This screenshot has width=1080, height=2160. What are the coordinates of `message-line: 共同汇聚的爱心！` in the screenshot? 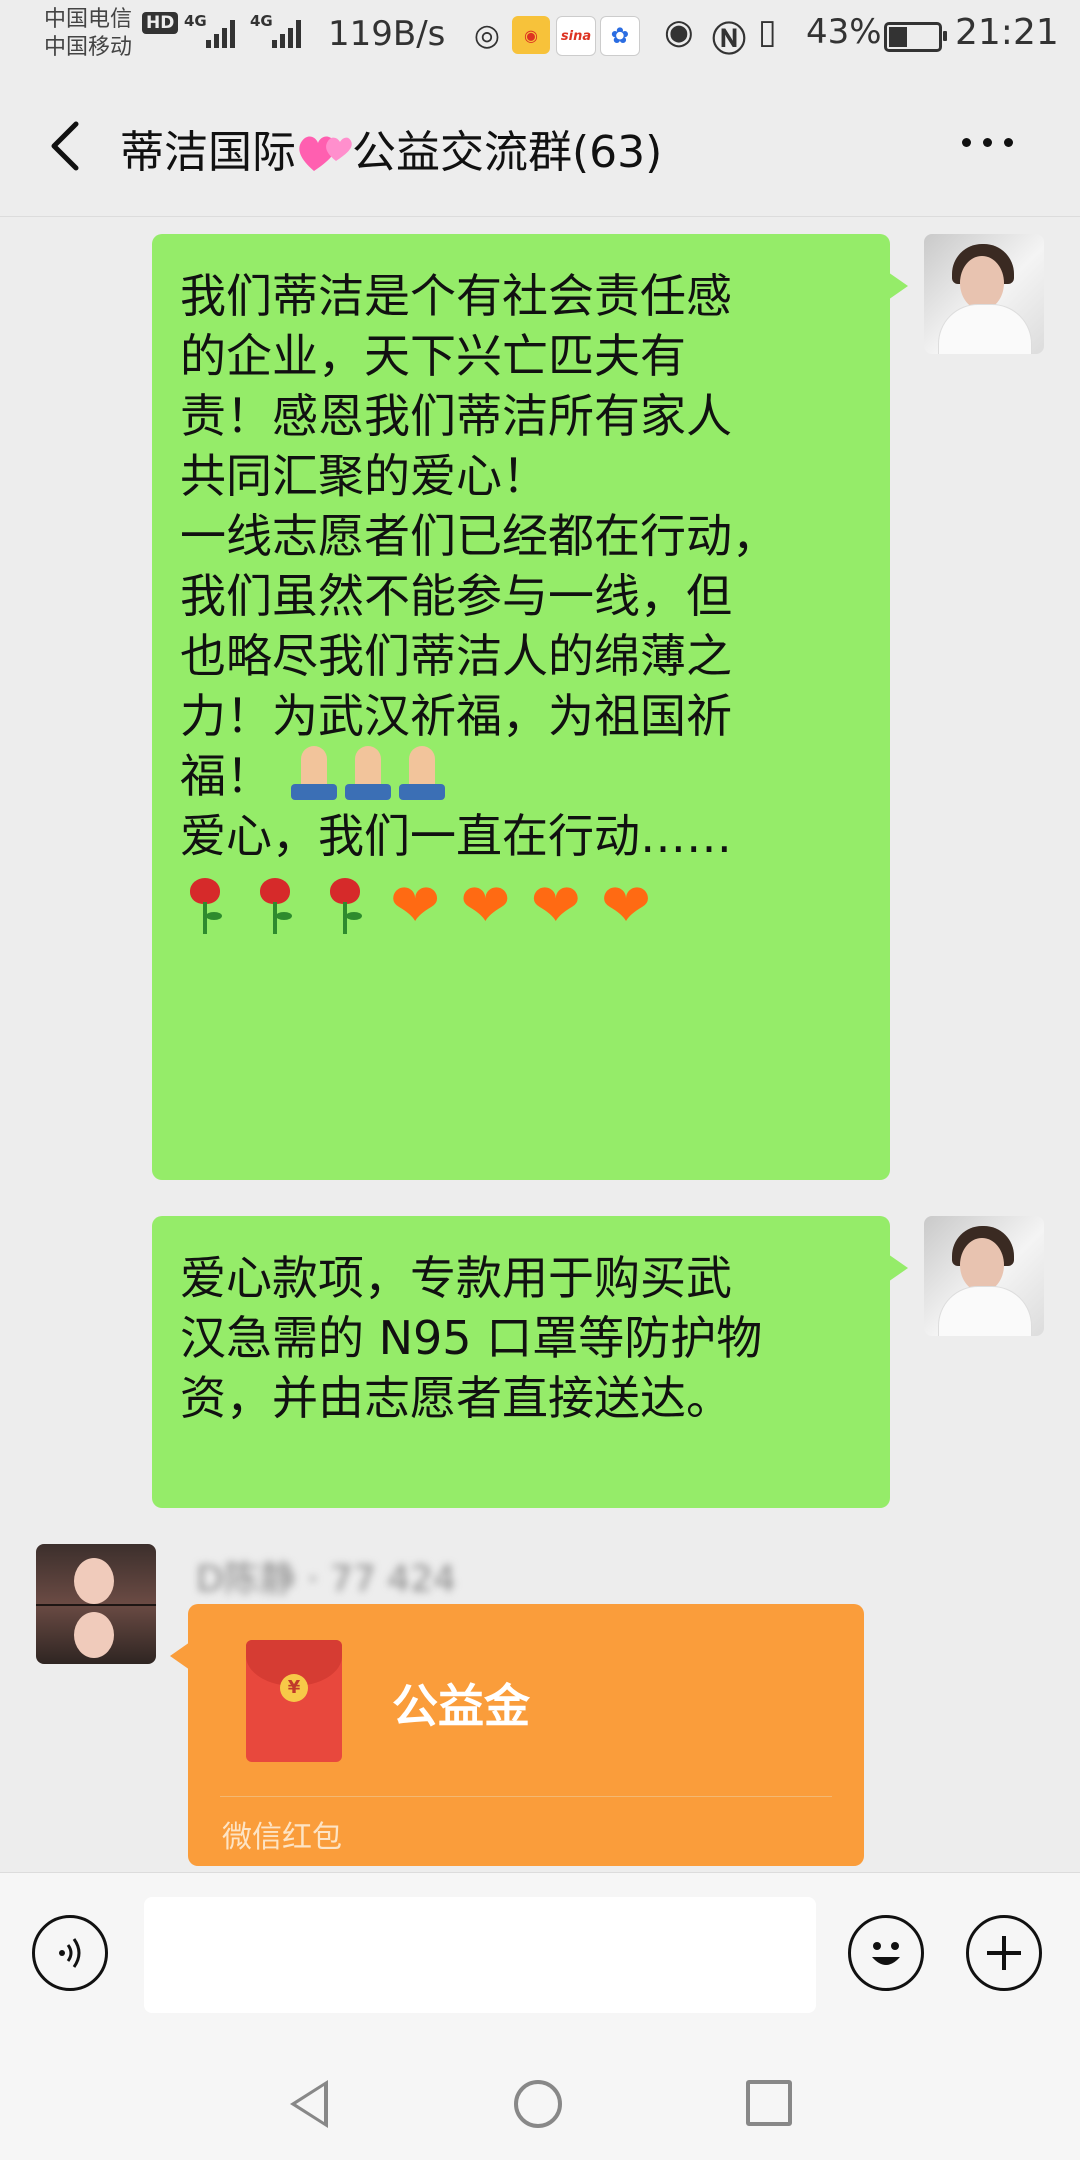 It's located at (364, 476).